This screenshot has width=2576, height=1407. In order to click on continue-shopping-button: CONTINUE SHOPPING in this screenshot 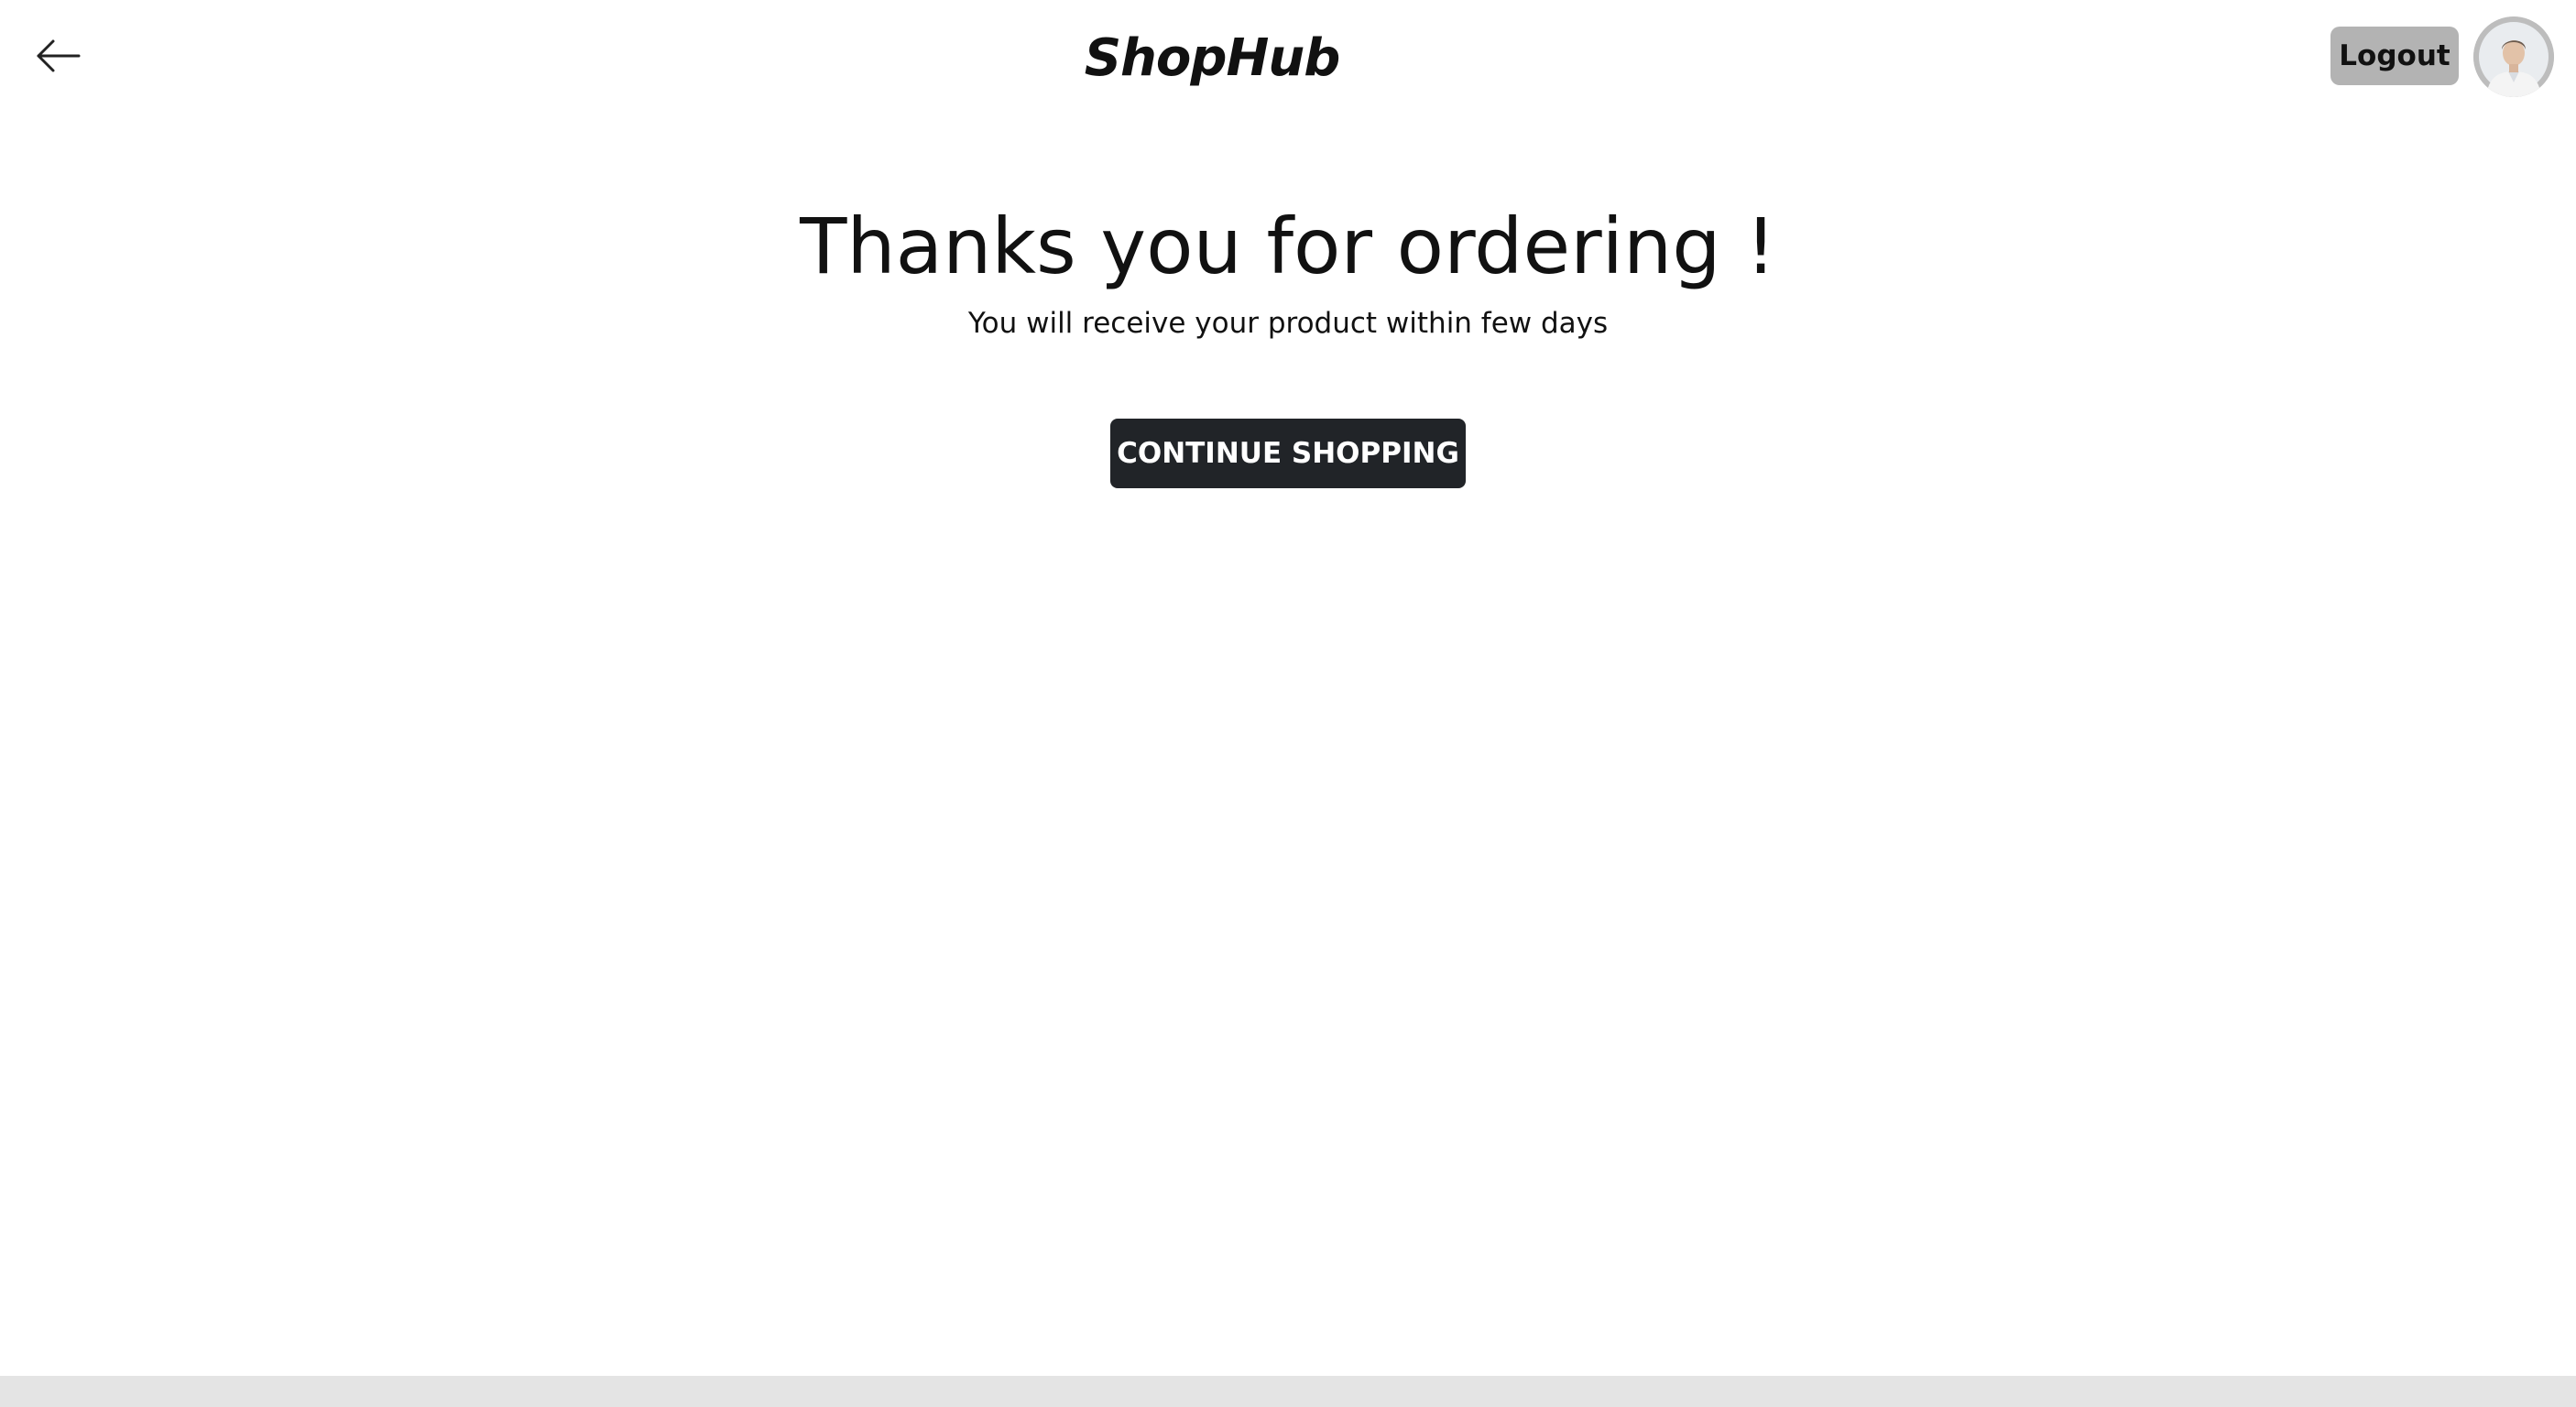, I will do `click(1288, 453)`.